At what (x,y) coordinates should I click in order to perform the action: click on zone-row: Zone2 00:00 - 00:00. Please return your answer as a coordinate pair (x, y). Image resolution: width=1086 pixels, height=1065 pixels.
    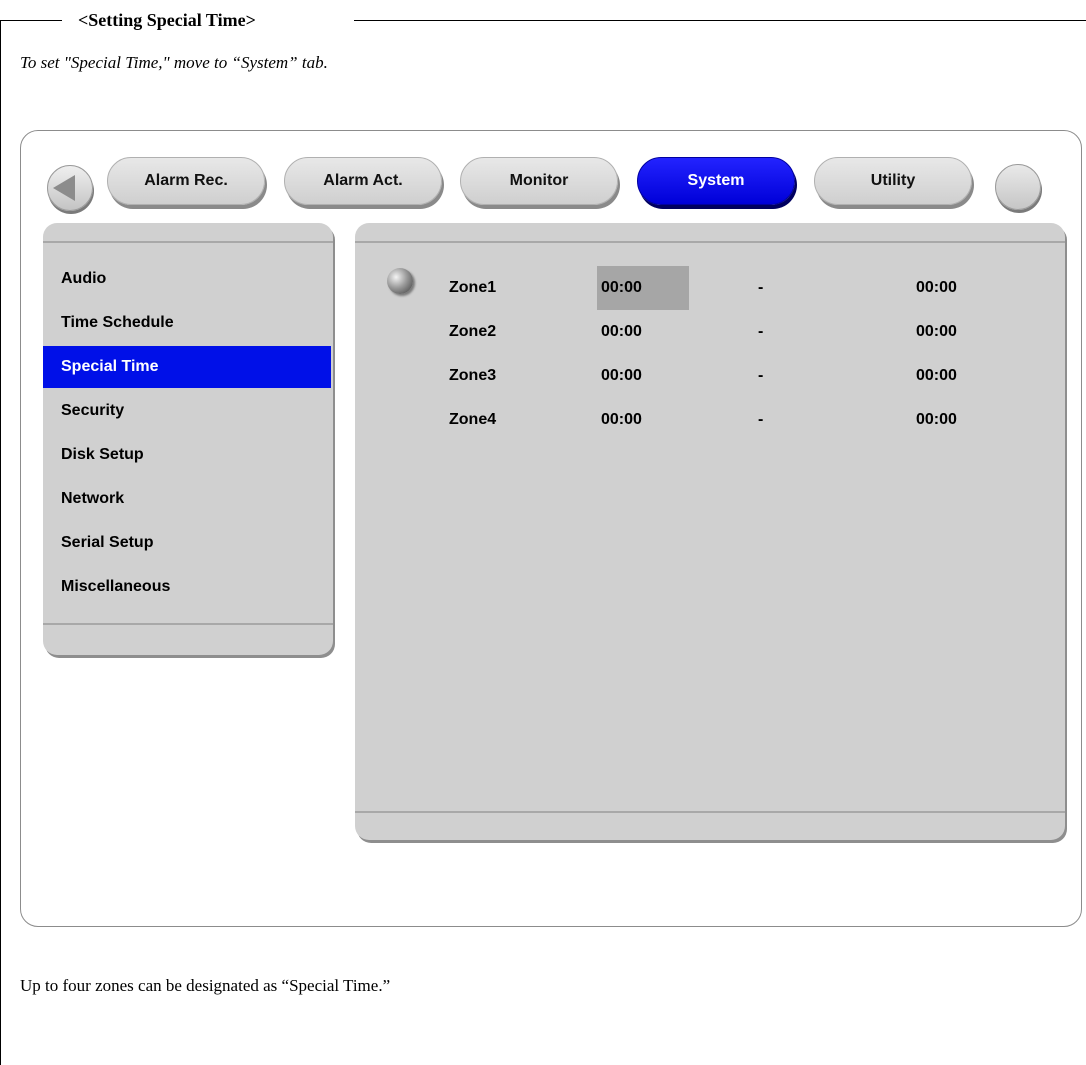
    Looking at the image, I should click on (705, 332).